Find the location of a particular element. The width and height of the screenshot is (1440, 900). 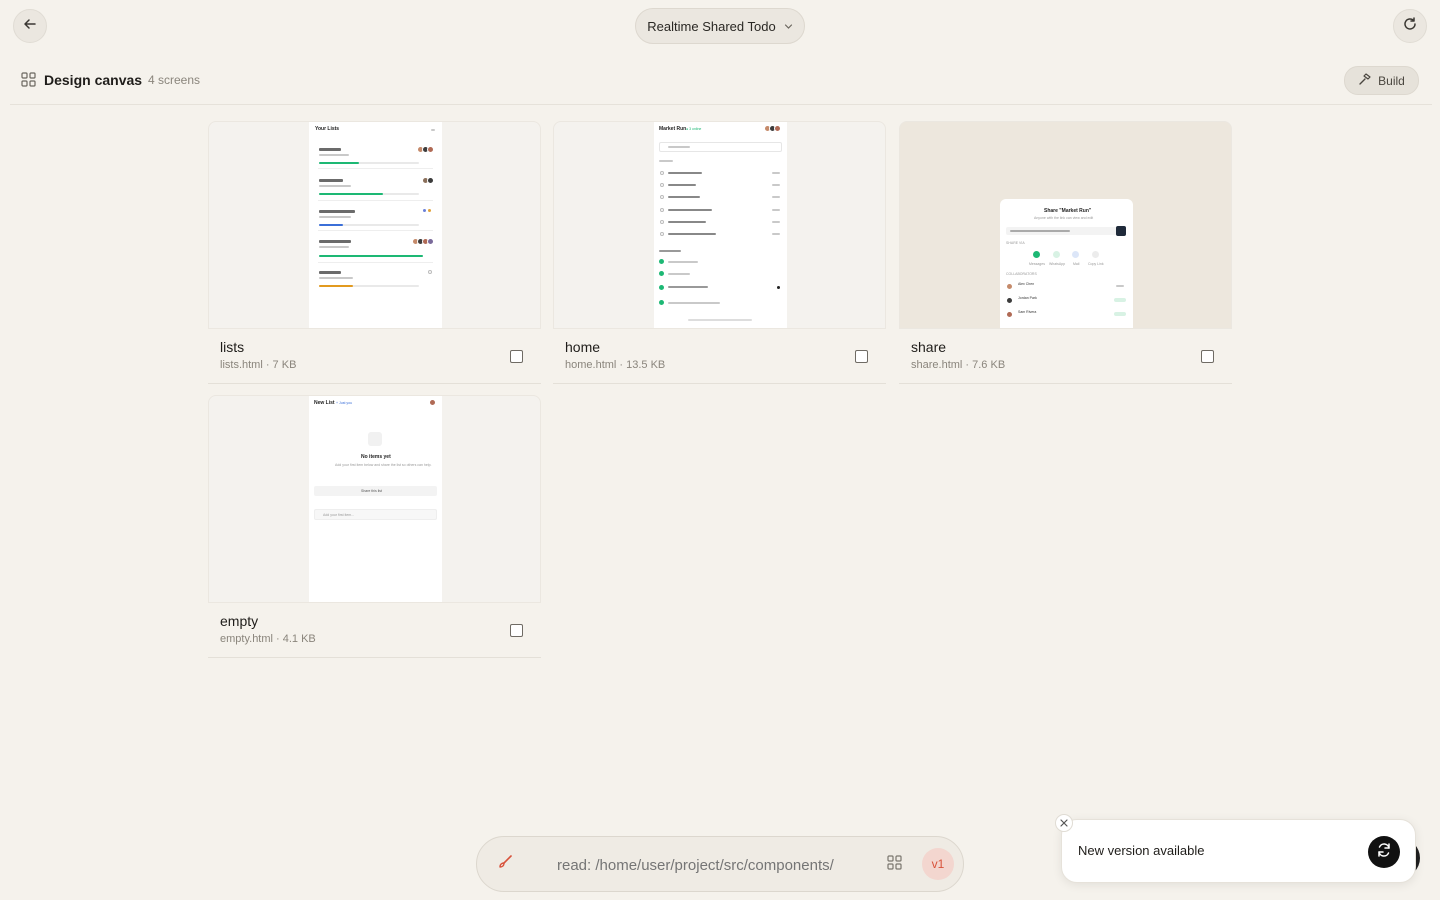

brush-button is located at coordinates (505, 864).